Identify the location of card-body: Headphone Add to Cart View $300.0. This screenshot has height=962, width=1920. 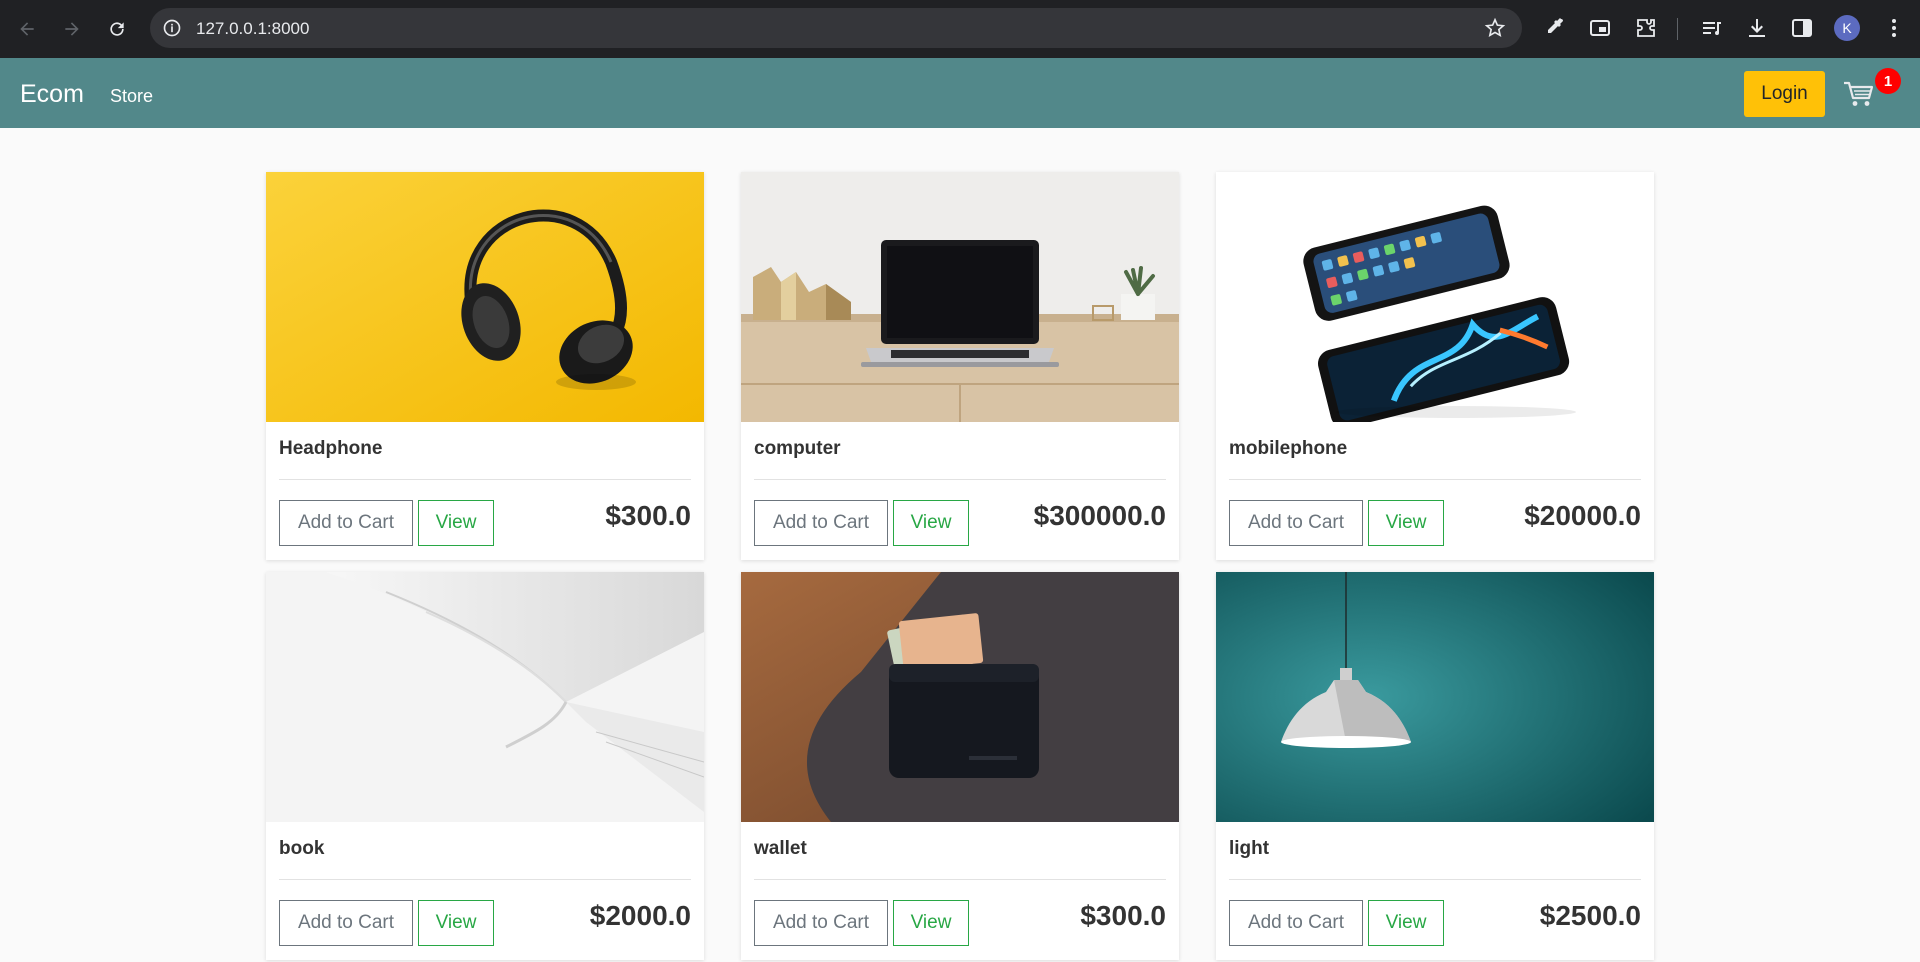
(485, 491).